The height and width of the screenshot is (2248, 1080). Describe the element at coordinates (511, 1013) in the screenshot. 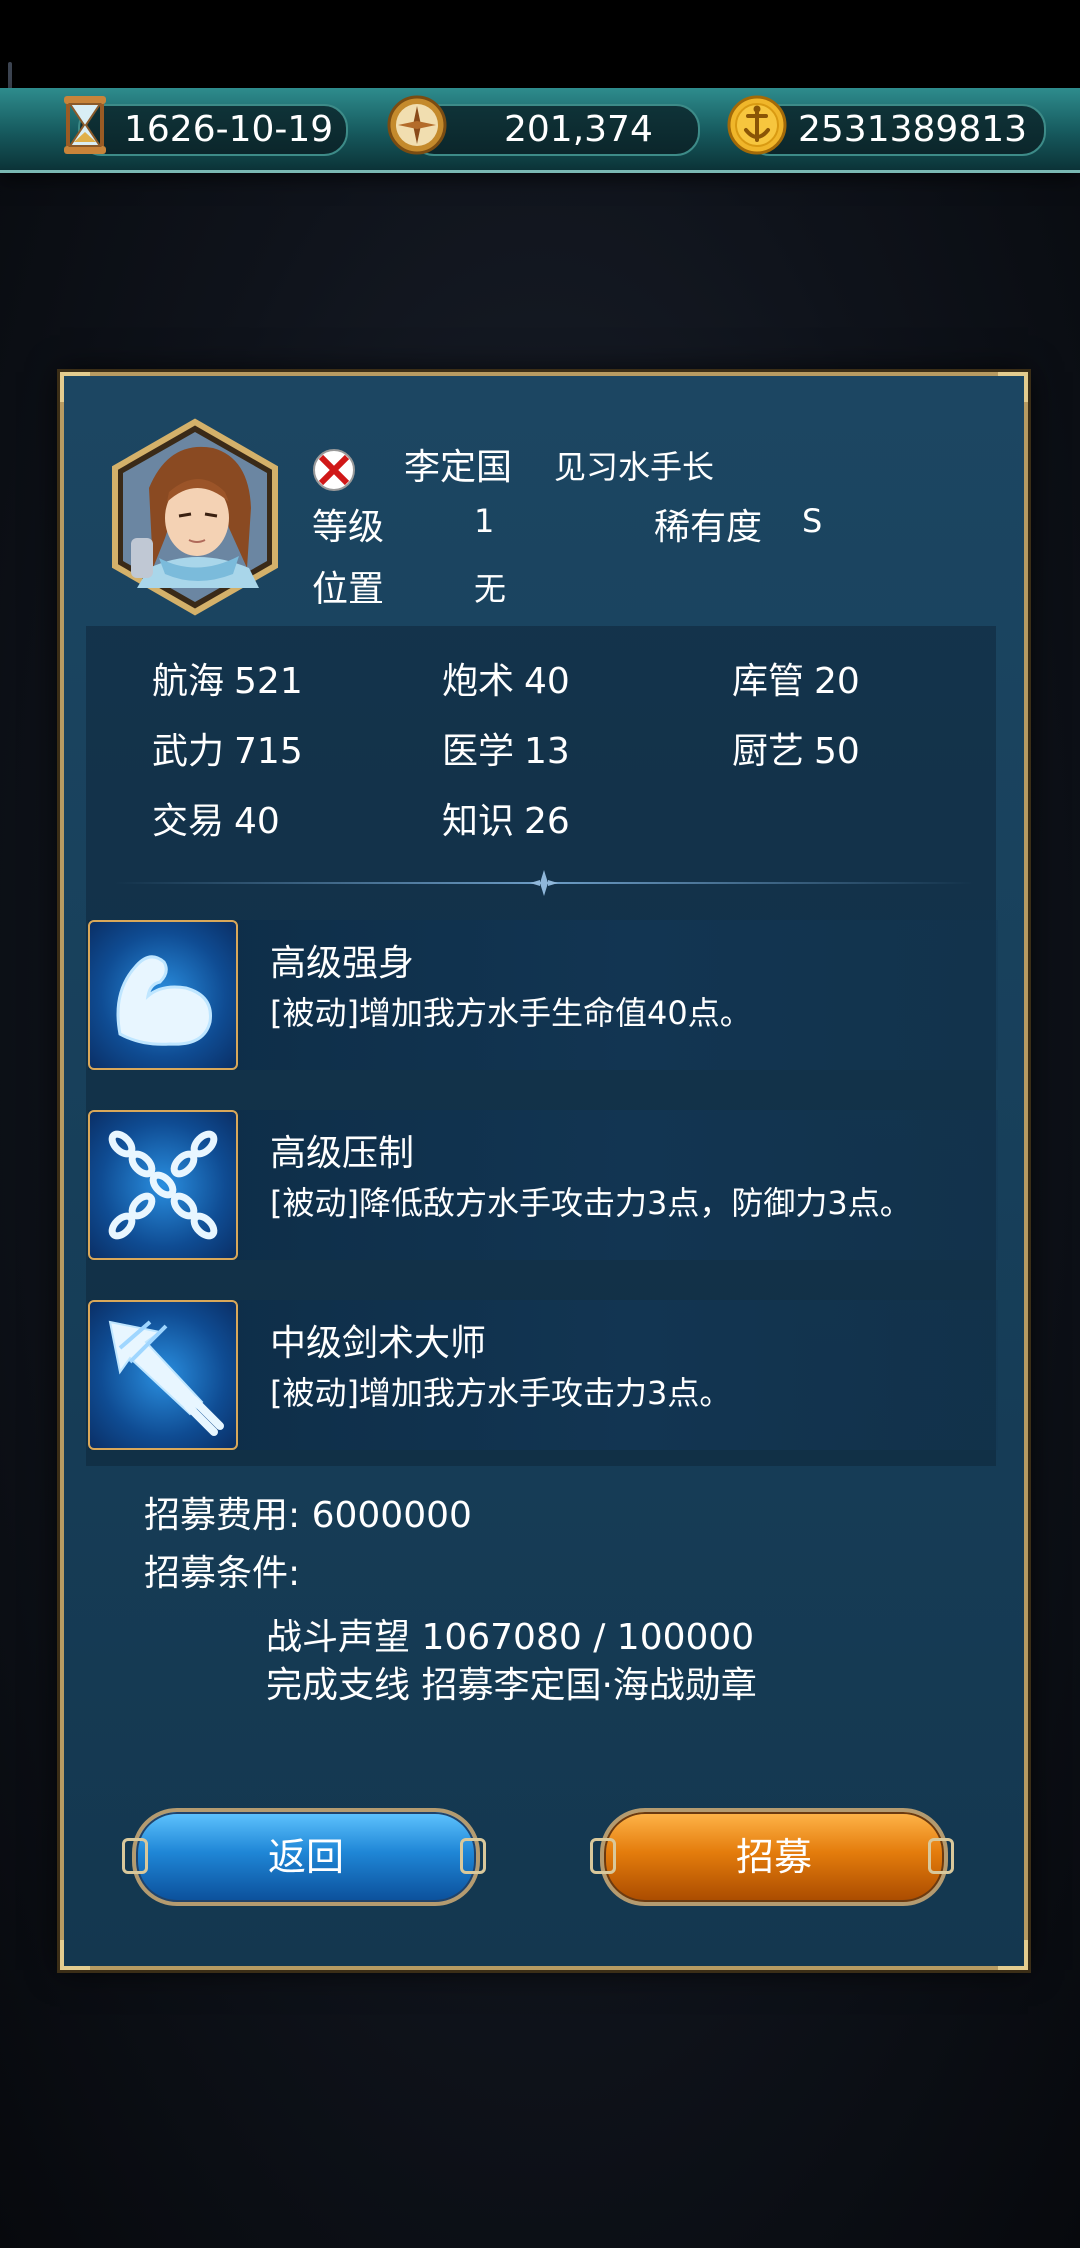

I see `skill-desc-1: [被动]增加我方水手生命值40点。` at that location.